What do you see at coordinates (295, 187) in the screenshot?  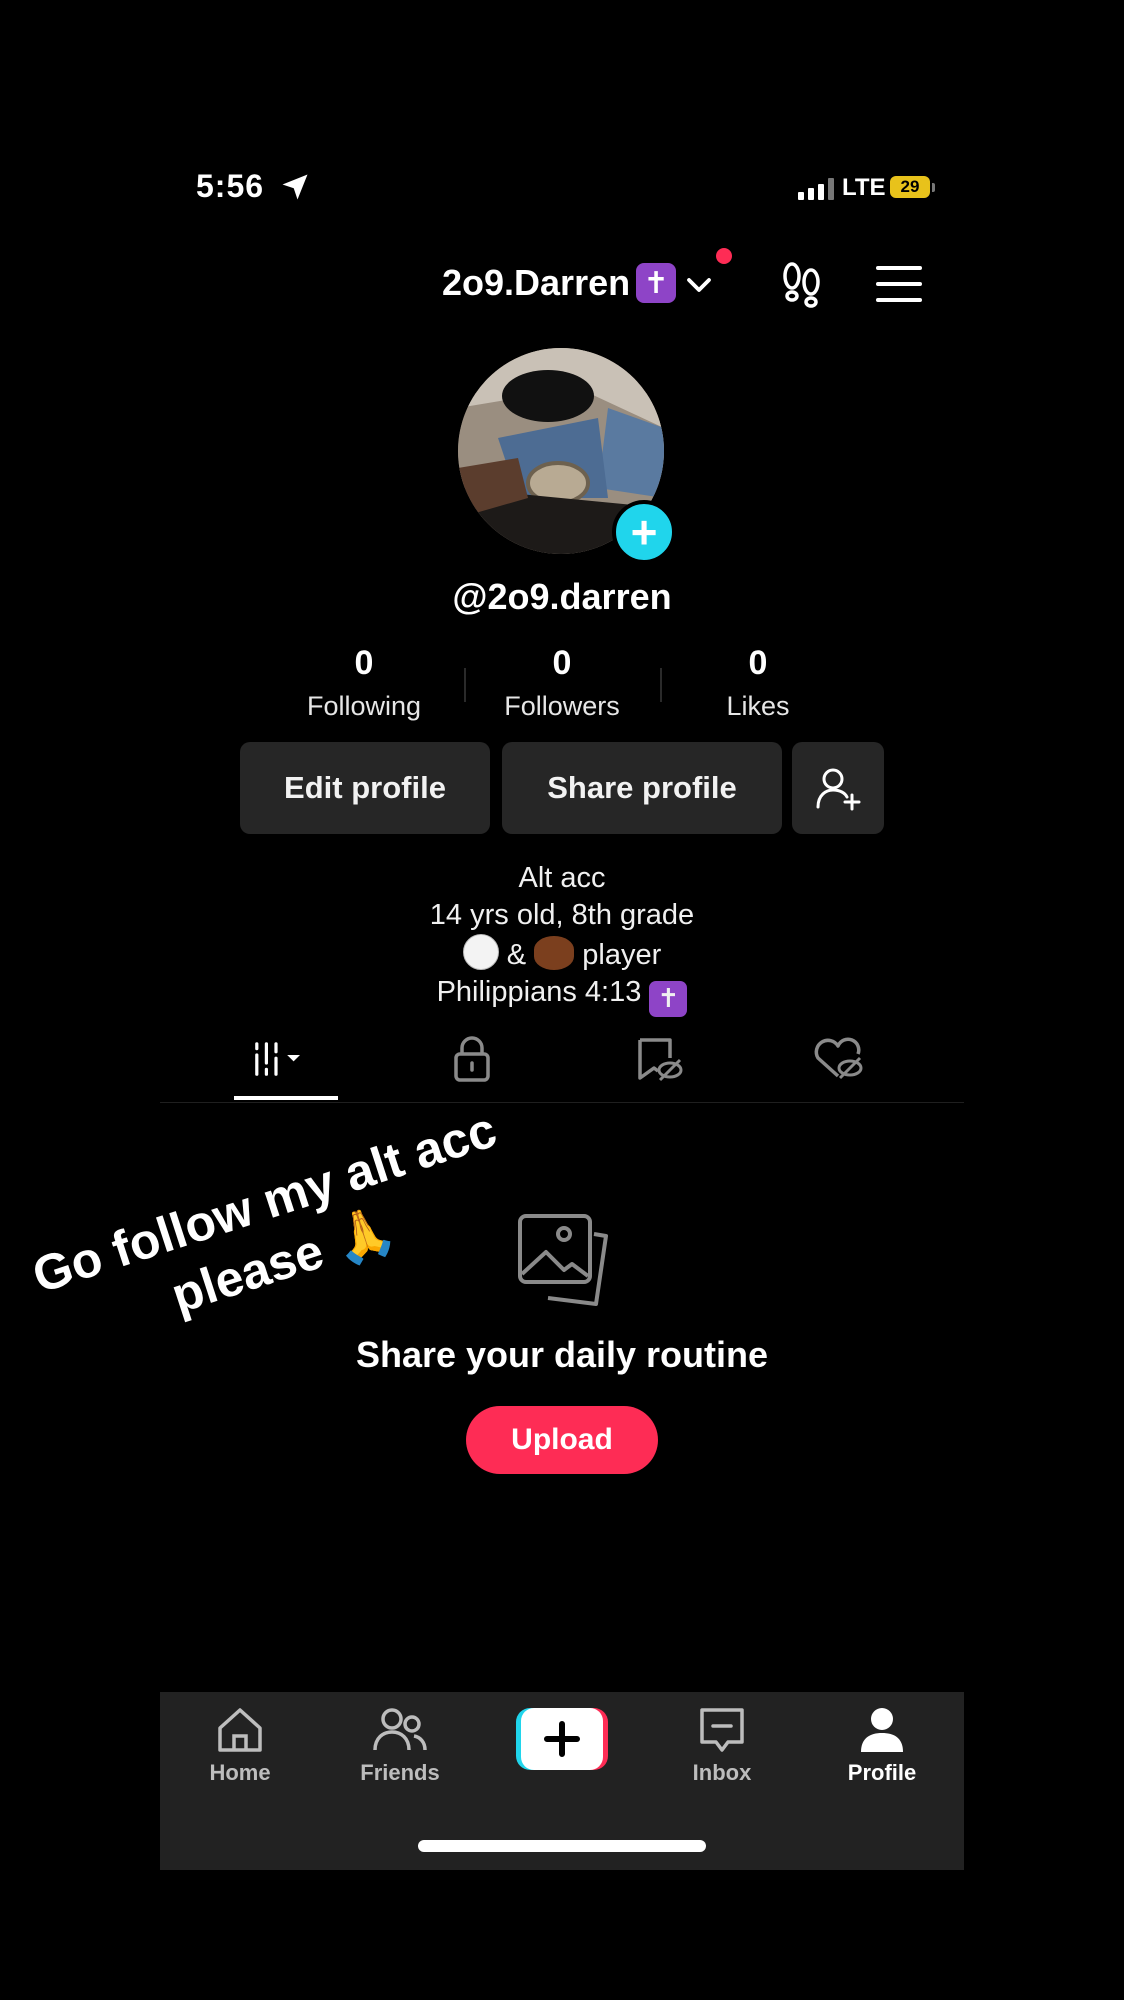 I see `location-arrow-icon` at bounding box center [295, 187].